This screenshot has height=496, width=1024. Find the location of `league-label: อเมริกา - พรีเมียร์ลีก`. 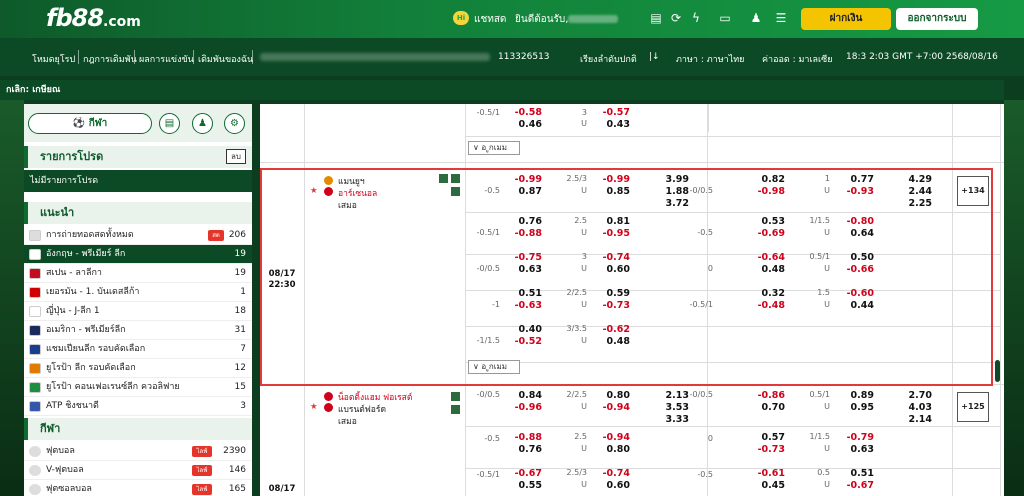

league-label: อเมริกา - พรีเมียร์ลีก is located at coordinates (86, 330).